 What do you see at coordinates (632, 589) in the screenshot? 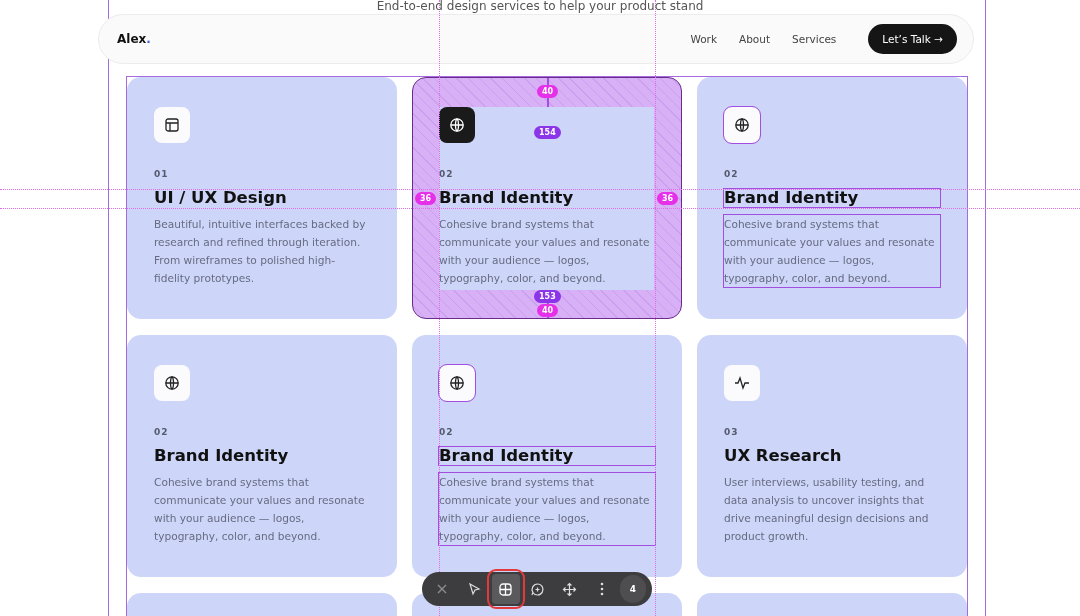
I see `count-badge: 4` at bounding box center [632, 589].